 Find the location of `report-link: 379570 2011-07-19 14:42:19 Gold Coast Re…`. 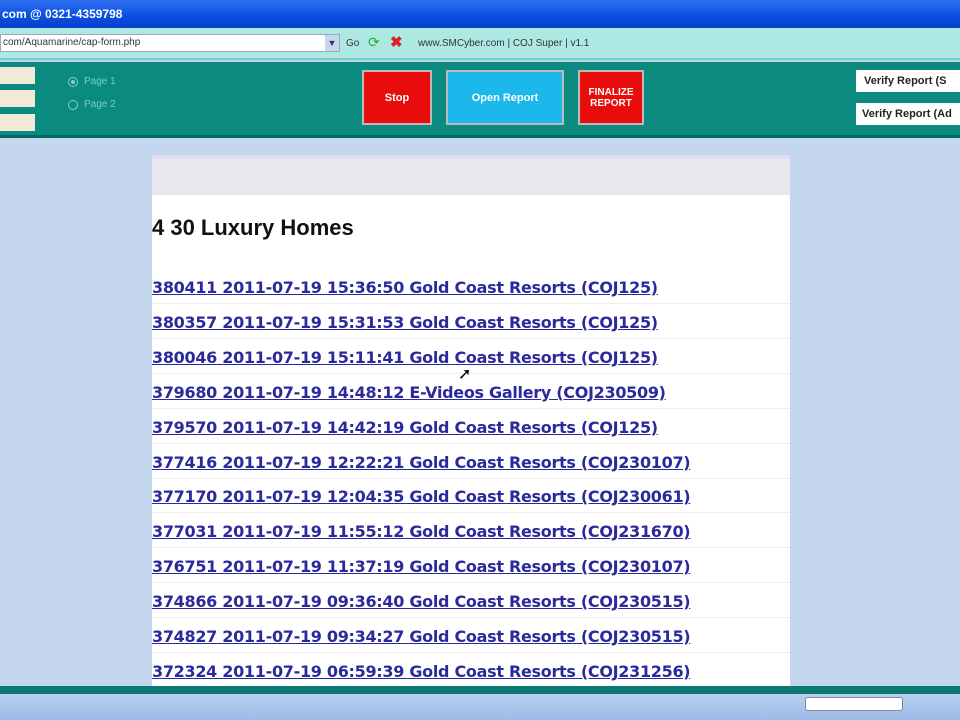

report-link: 379570 2011-07-19 14:42:19 Gold Coast Re… is located at coordinates (405, 427).